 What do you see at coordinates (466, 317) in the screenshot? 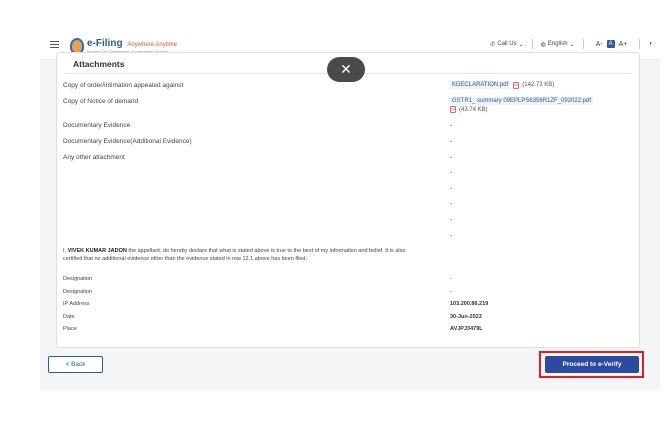
I see `date-value: 30-Jun-2023` at bounding box center [466, 317].